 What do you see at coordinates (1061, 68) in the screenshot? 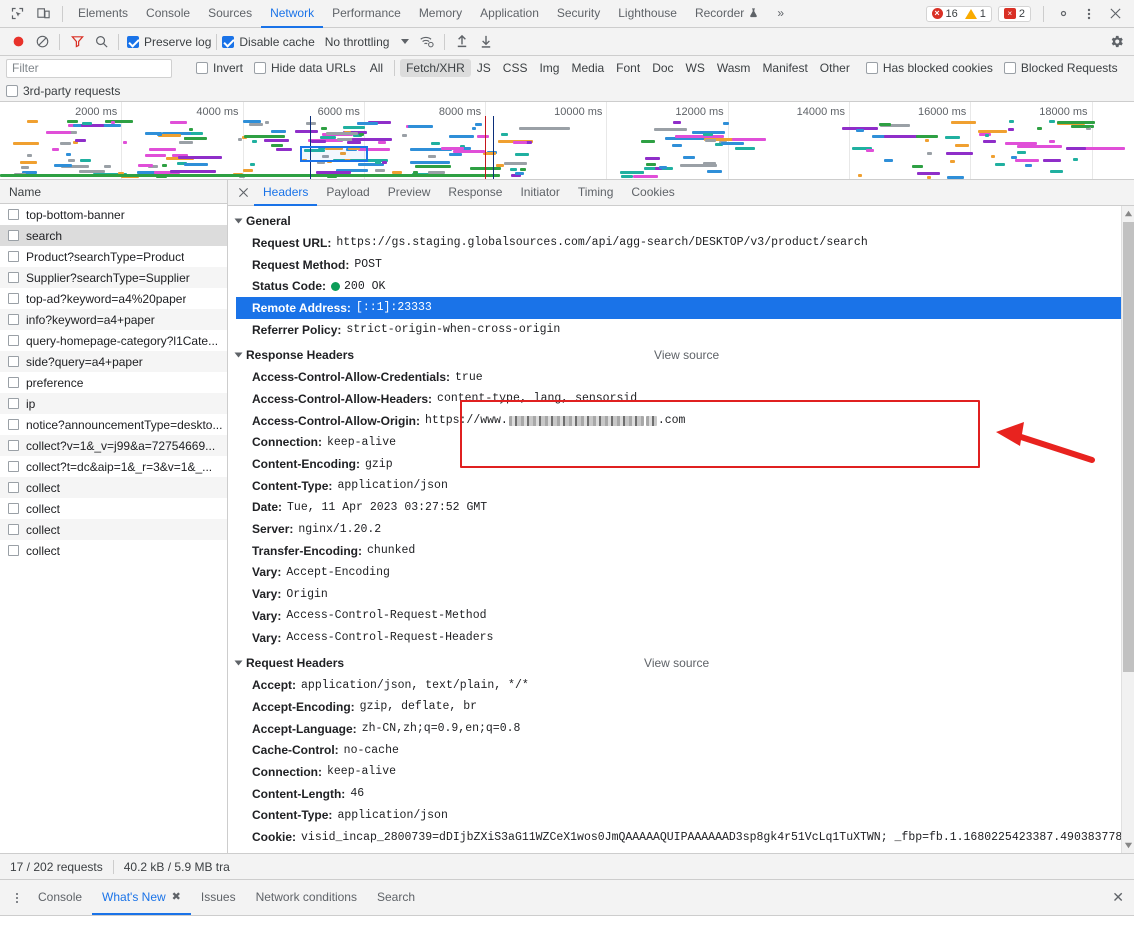
I see `blocked-requests-checkbox: Blocked Requests` at bounding box center [1061, 68].